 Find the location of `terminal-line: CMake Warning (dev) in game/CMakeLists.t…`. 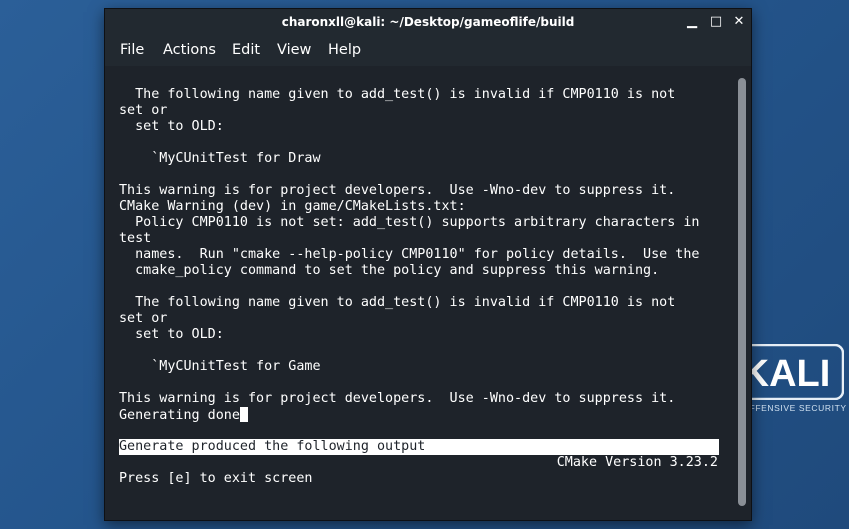

terminal-line: CMake Warning (dev) in game/CMakeLists.t… is located at coordinates (292, 206).